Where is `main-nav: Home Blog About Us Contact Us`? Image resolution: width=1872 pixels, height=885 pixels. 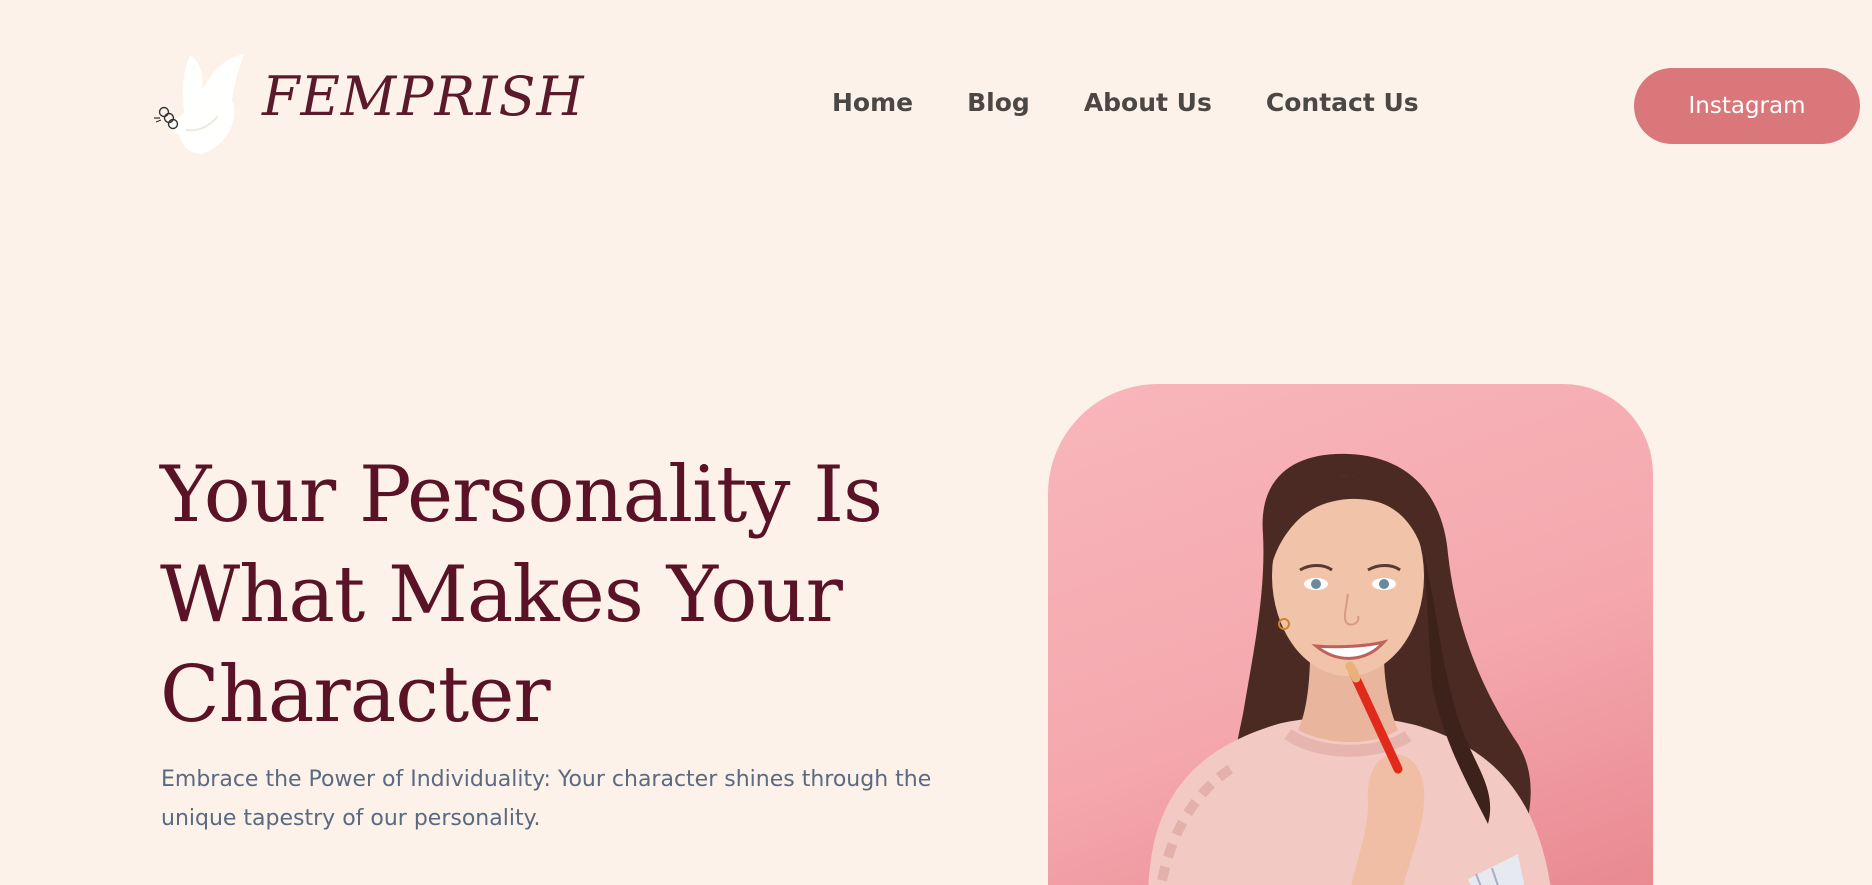 main-nav: Home Blog About Us Contact Us is located at coordinates (1125, 102).